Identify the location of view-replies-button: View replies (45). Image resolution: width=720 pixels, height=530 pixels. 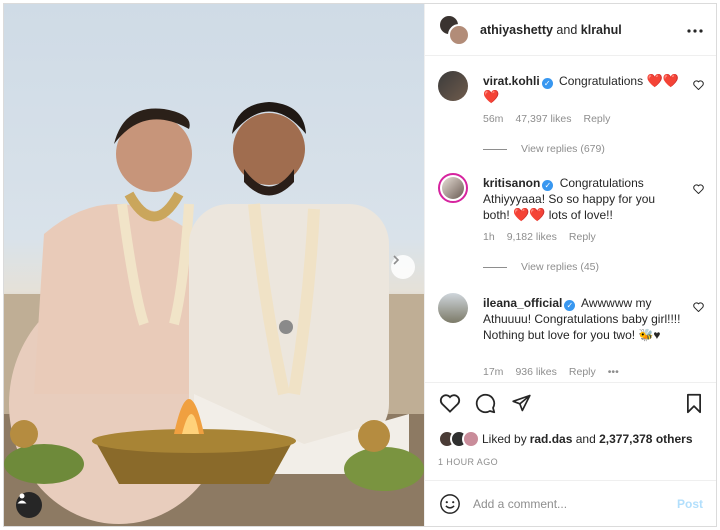
(541, 267).